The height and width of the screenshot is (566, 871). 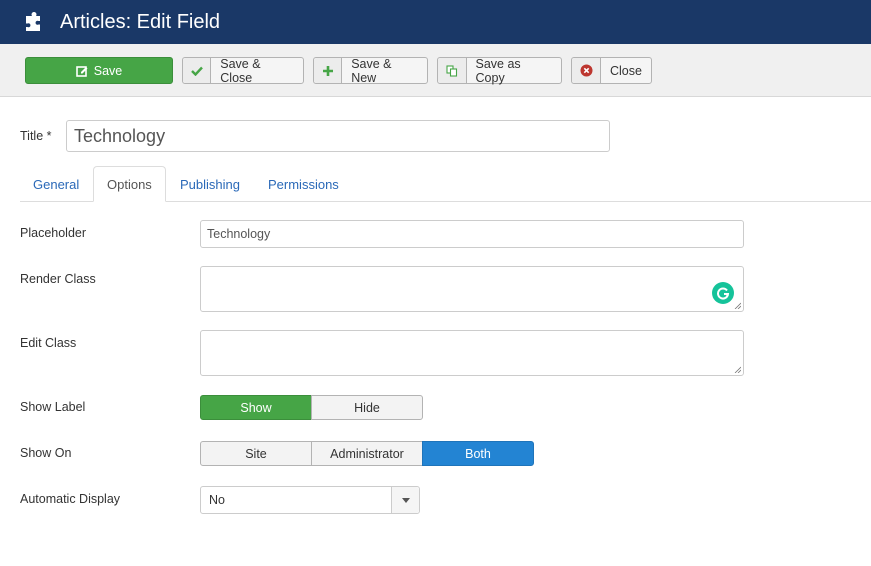 I want to click on puzzle-icon, so click(x=33, y=21).